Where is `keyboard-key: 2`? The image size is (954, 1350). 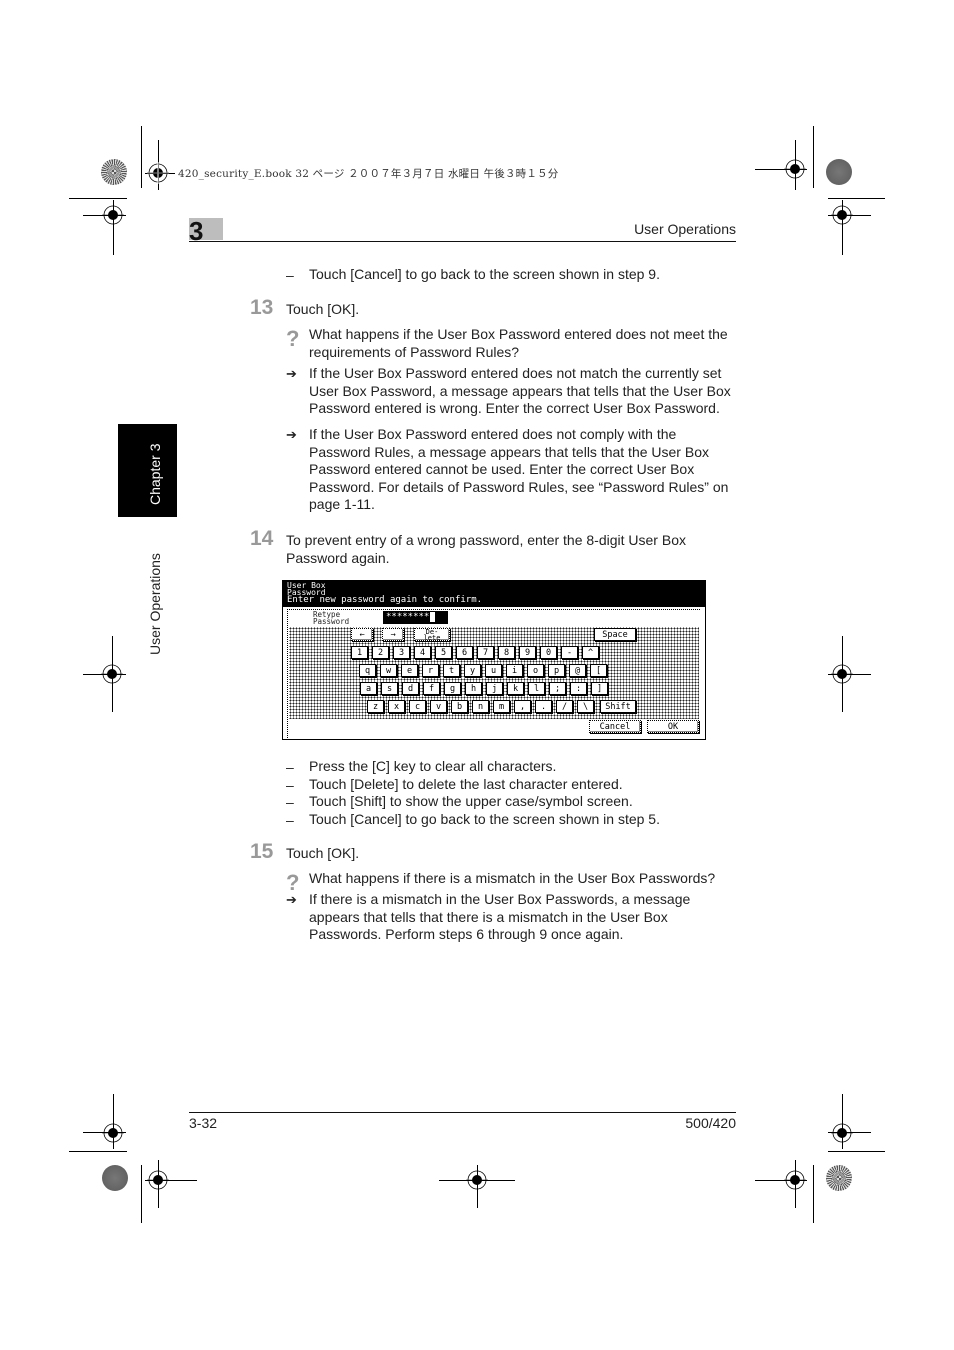
keyboard-key: 2 is located at coordinates (380, 652).